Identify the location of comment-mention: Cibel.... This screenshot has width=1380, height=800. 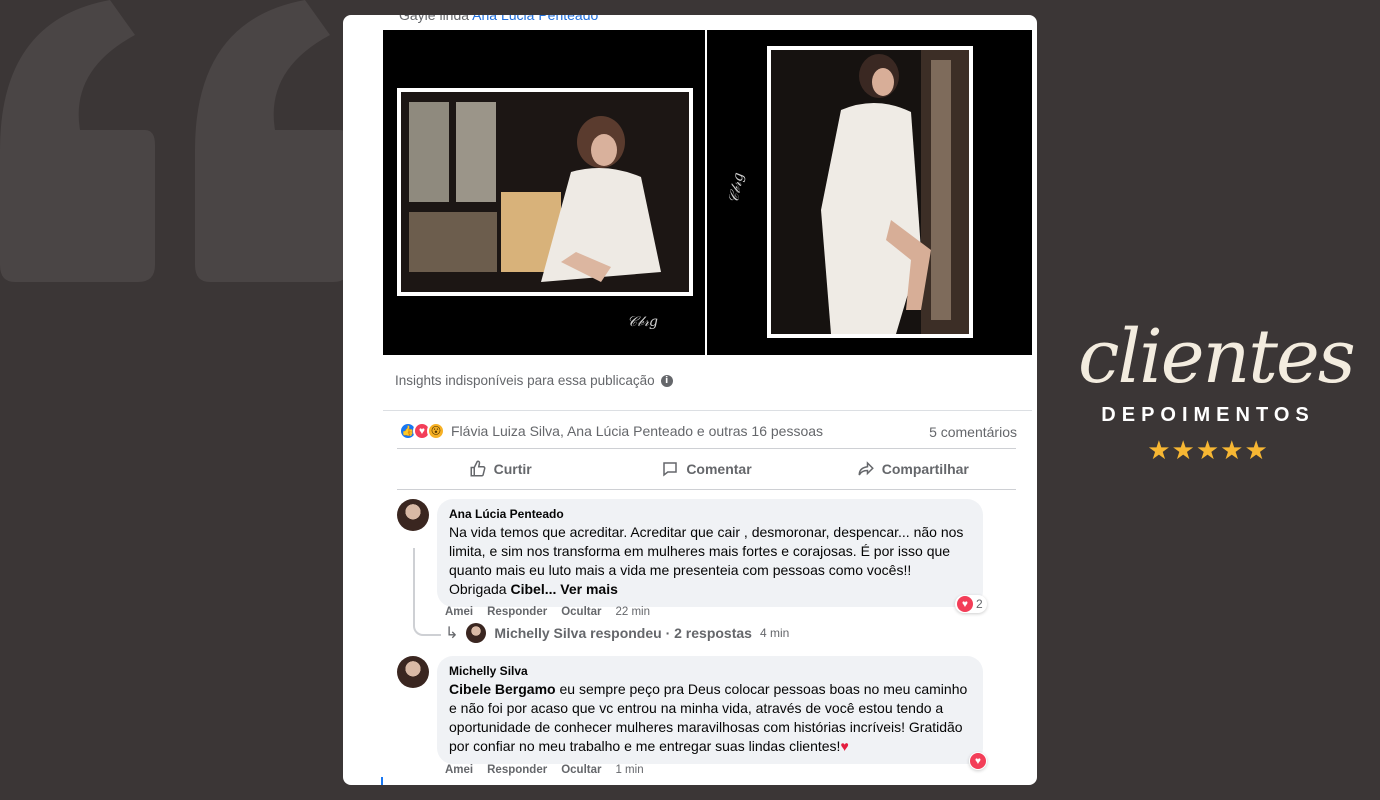
(533, 589).